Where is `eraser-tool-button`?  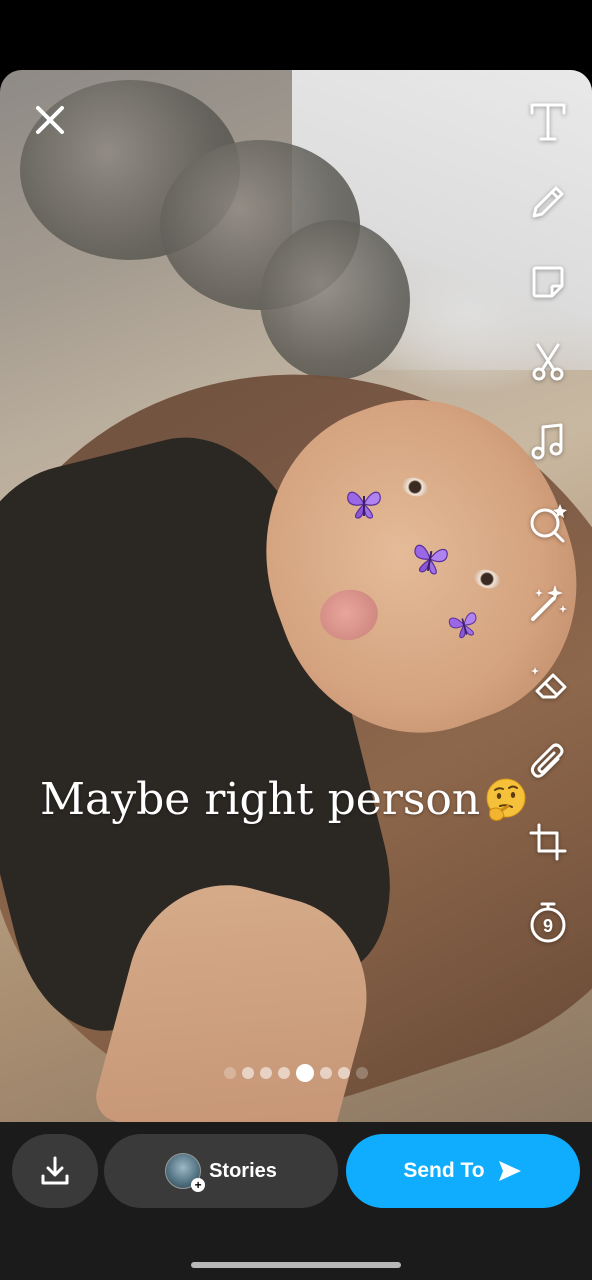
eraser-tool-button is located at coordinates (548, 682).